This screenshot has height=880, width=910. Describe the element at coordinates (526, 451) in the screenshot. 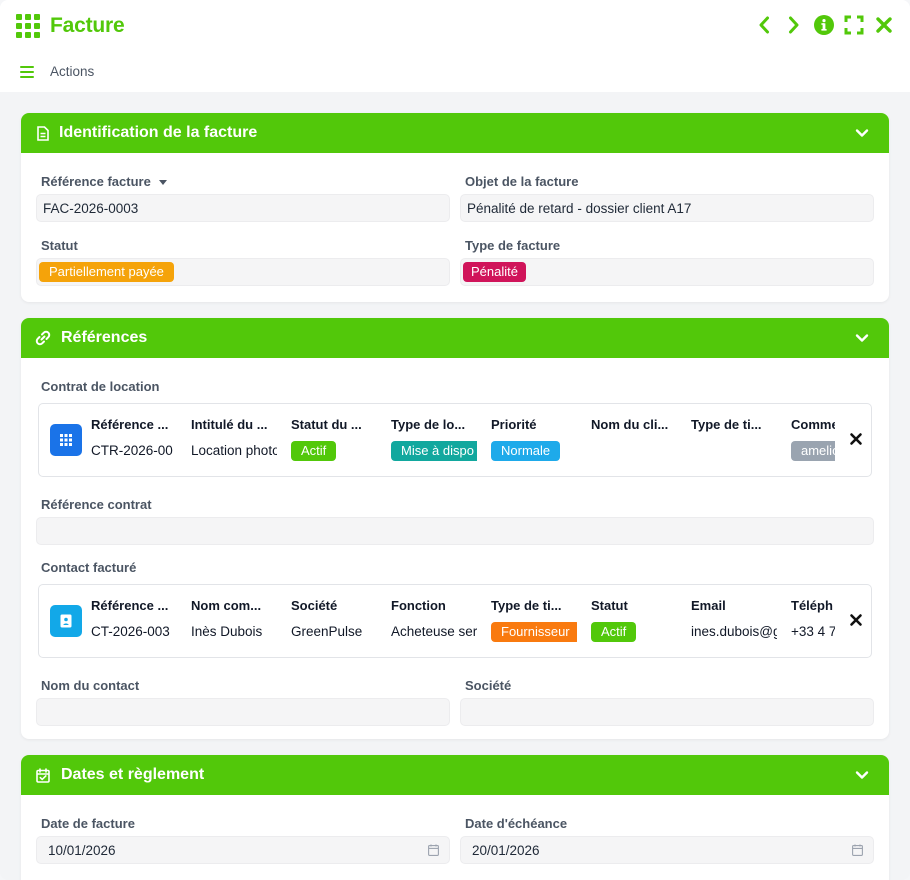

I see `priority-badge: Normale` at that location.